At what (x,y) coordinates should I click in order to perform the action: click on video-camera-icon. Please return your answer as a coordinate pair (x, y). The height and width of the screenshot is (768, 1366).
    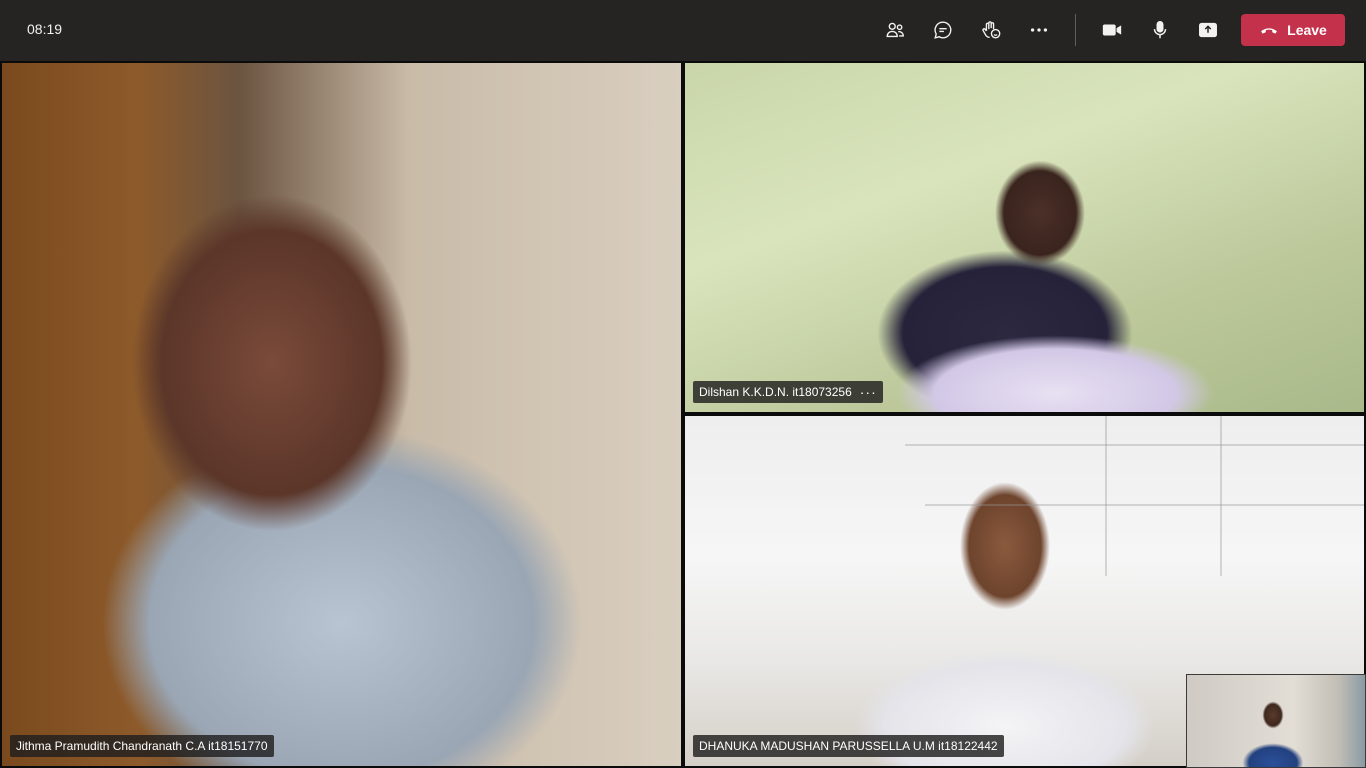
    Looking at the image, I should click on (1112, 30).